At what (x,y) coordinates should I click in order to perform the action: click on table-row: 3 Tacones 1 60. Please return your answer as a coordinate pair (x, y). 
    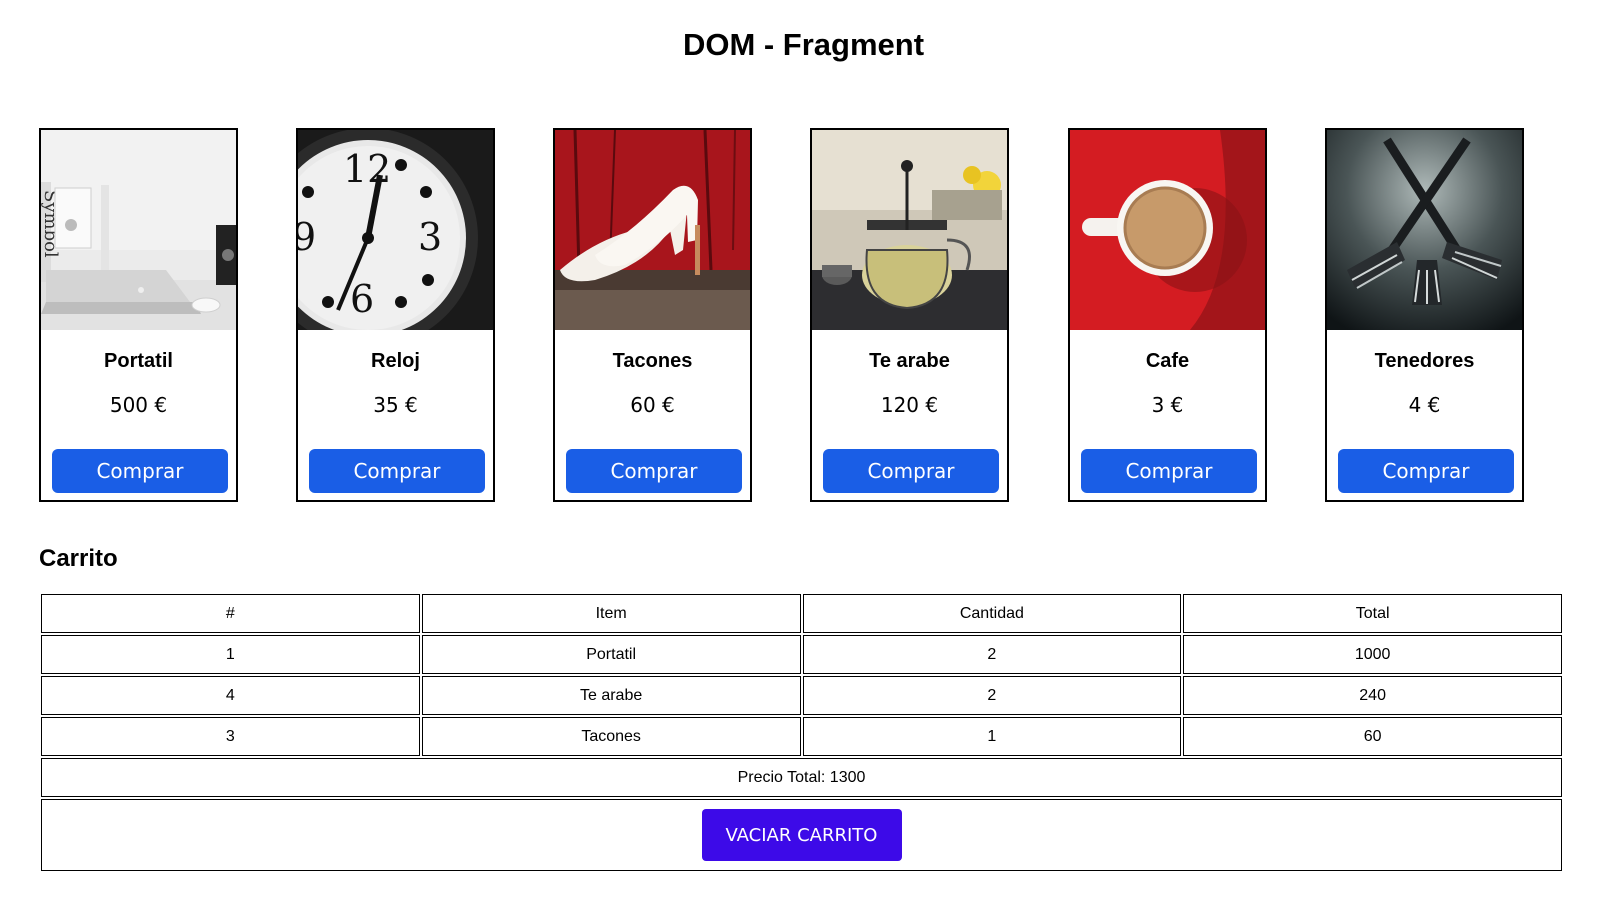
    Looking at the image, I should click on (801, 736).